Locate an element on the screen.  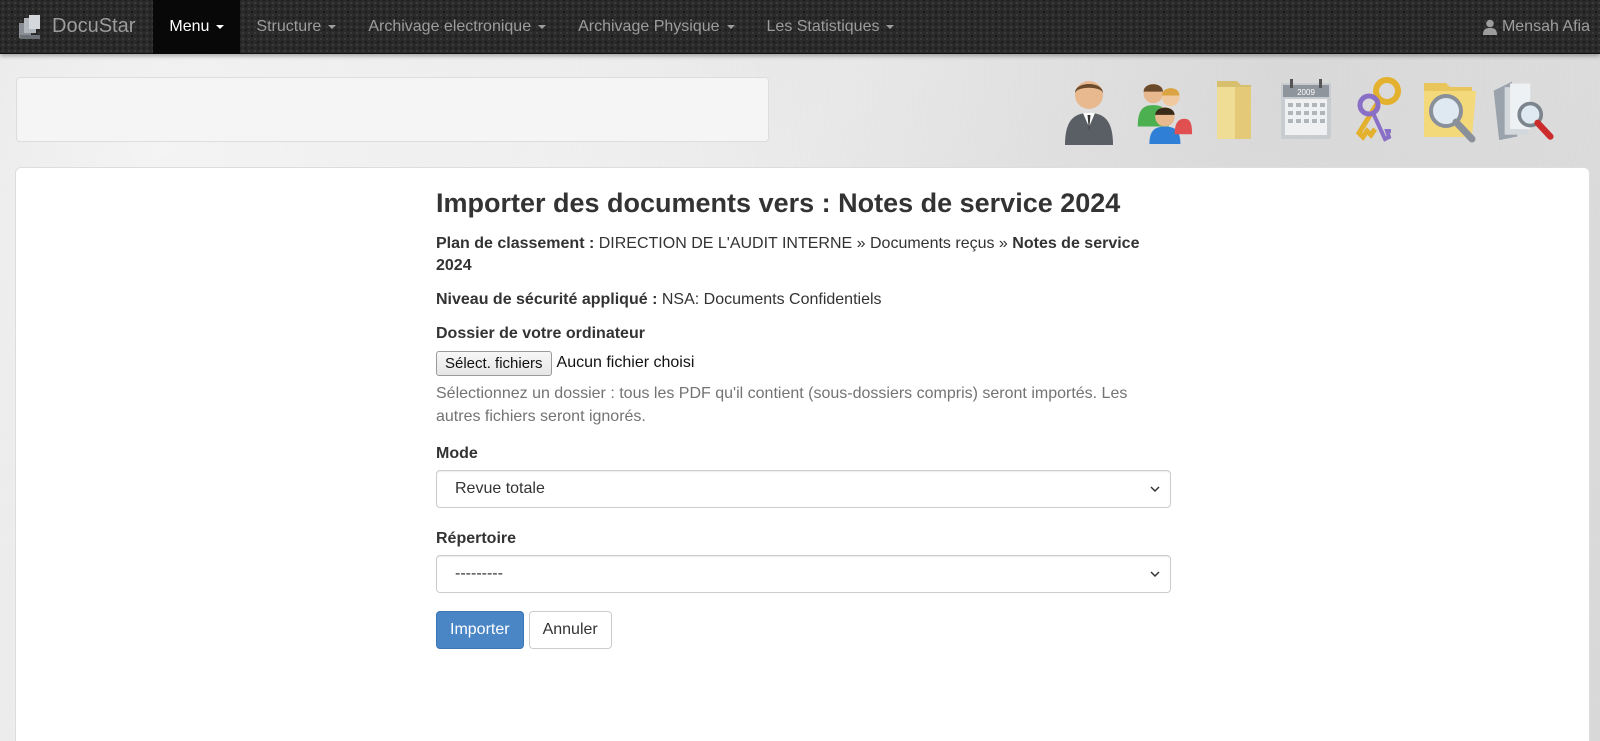
nav-archivage-physique: Archivage Physique is located at coordinates (656, 27).